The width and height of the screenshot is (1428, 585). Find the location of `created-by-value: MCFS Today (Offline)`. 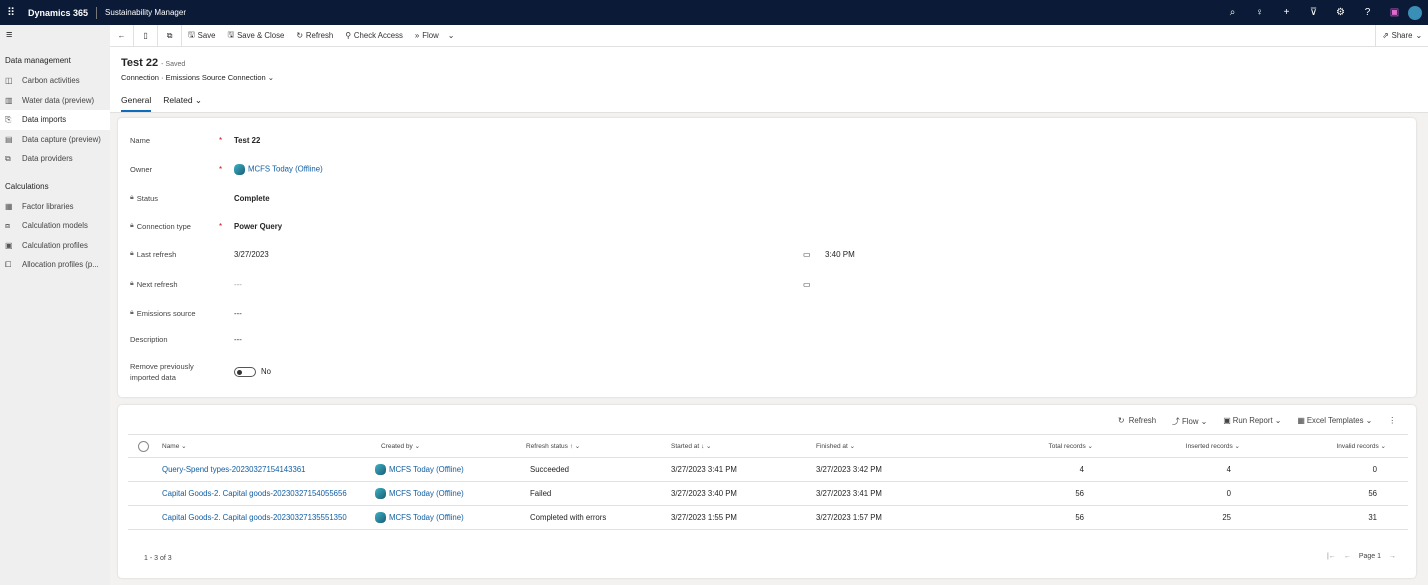

created-by-value: MCFS Today (Offline) is located at coordinates (426, 469).